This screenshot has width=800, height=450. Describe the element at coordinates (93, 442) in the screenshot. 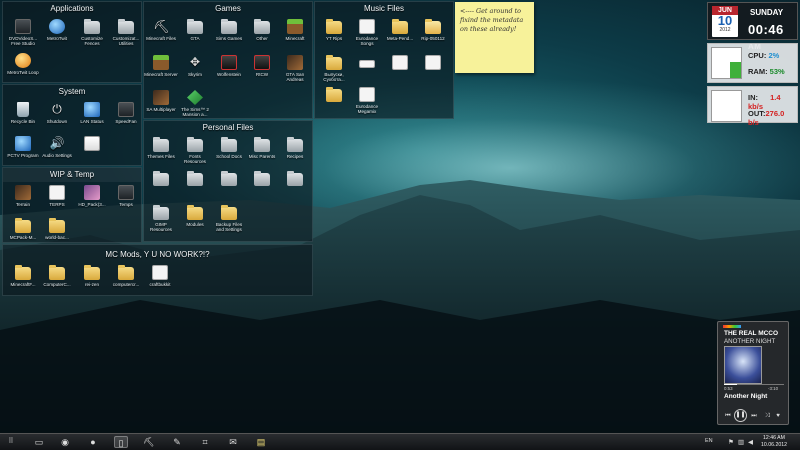

I see `messenger-icon: ●` at that location.